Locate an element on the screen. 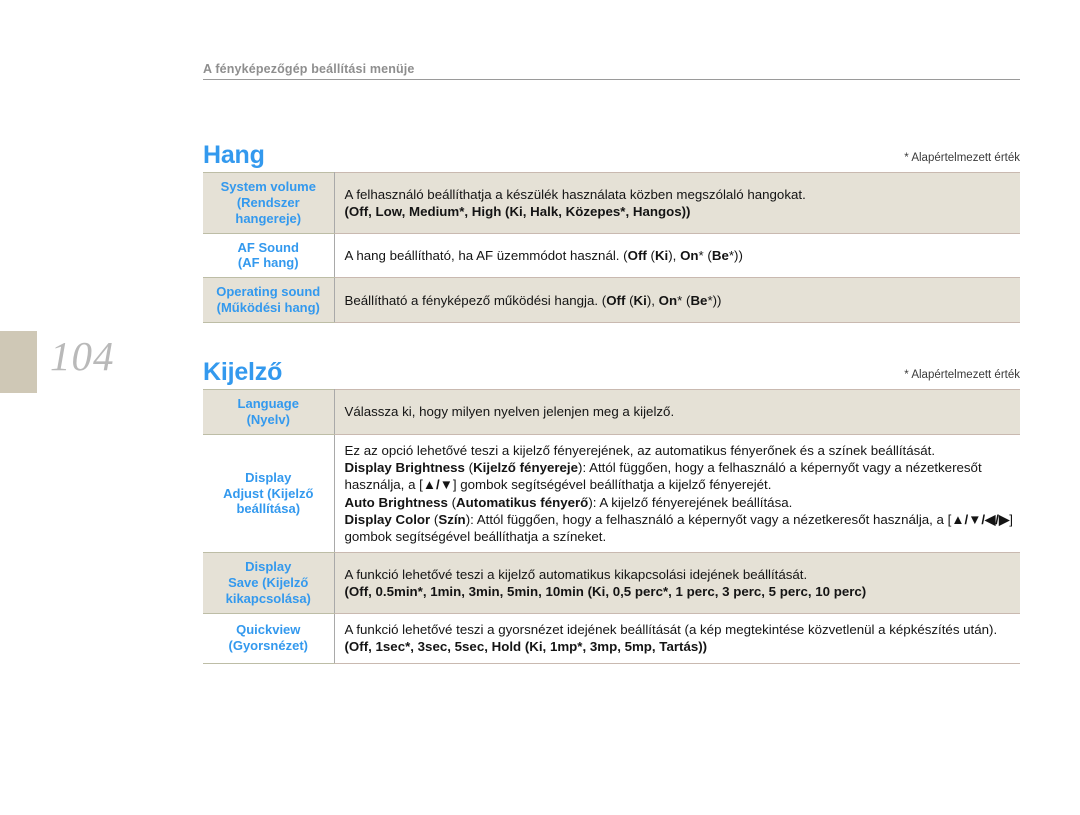  row-label-display-adjust: Display Adjust (Kijelző beállítása) is located at coordinates (269, 493).